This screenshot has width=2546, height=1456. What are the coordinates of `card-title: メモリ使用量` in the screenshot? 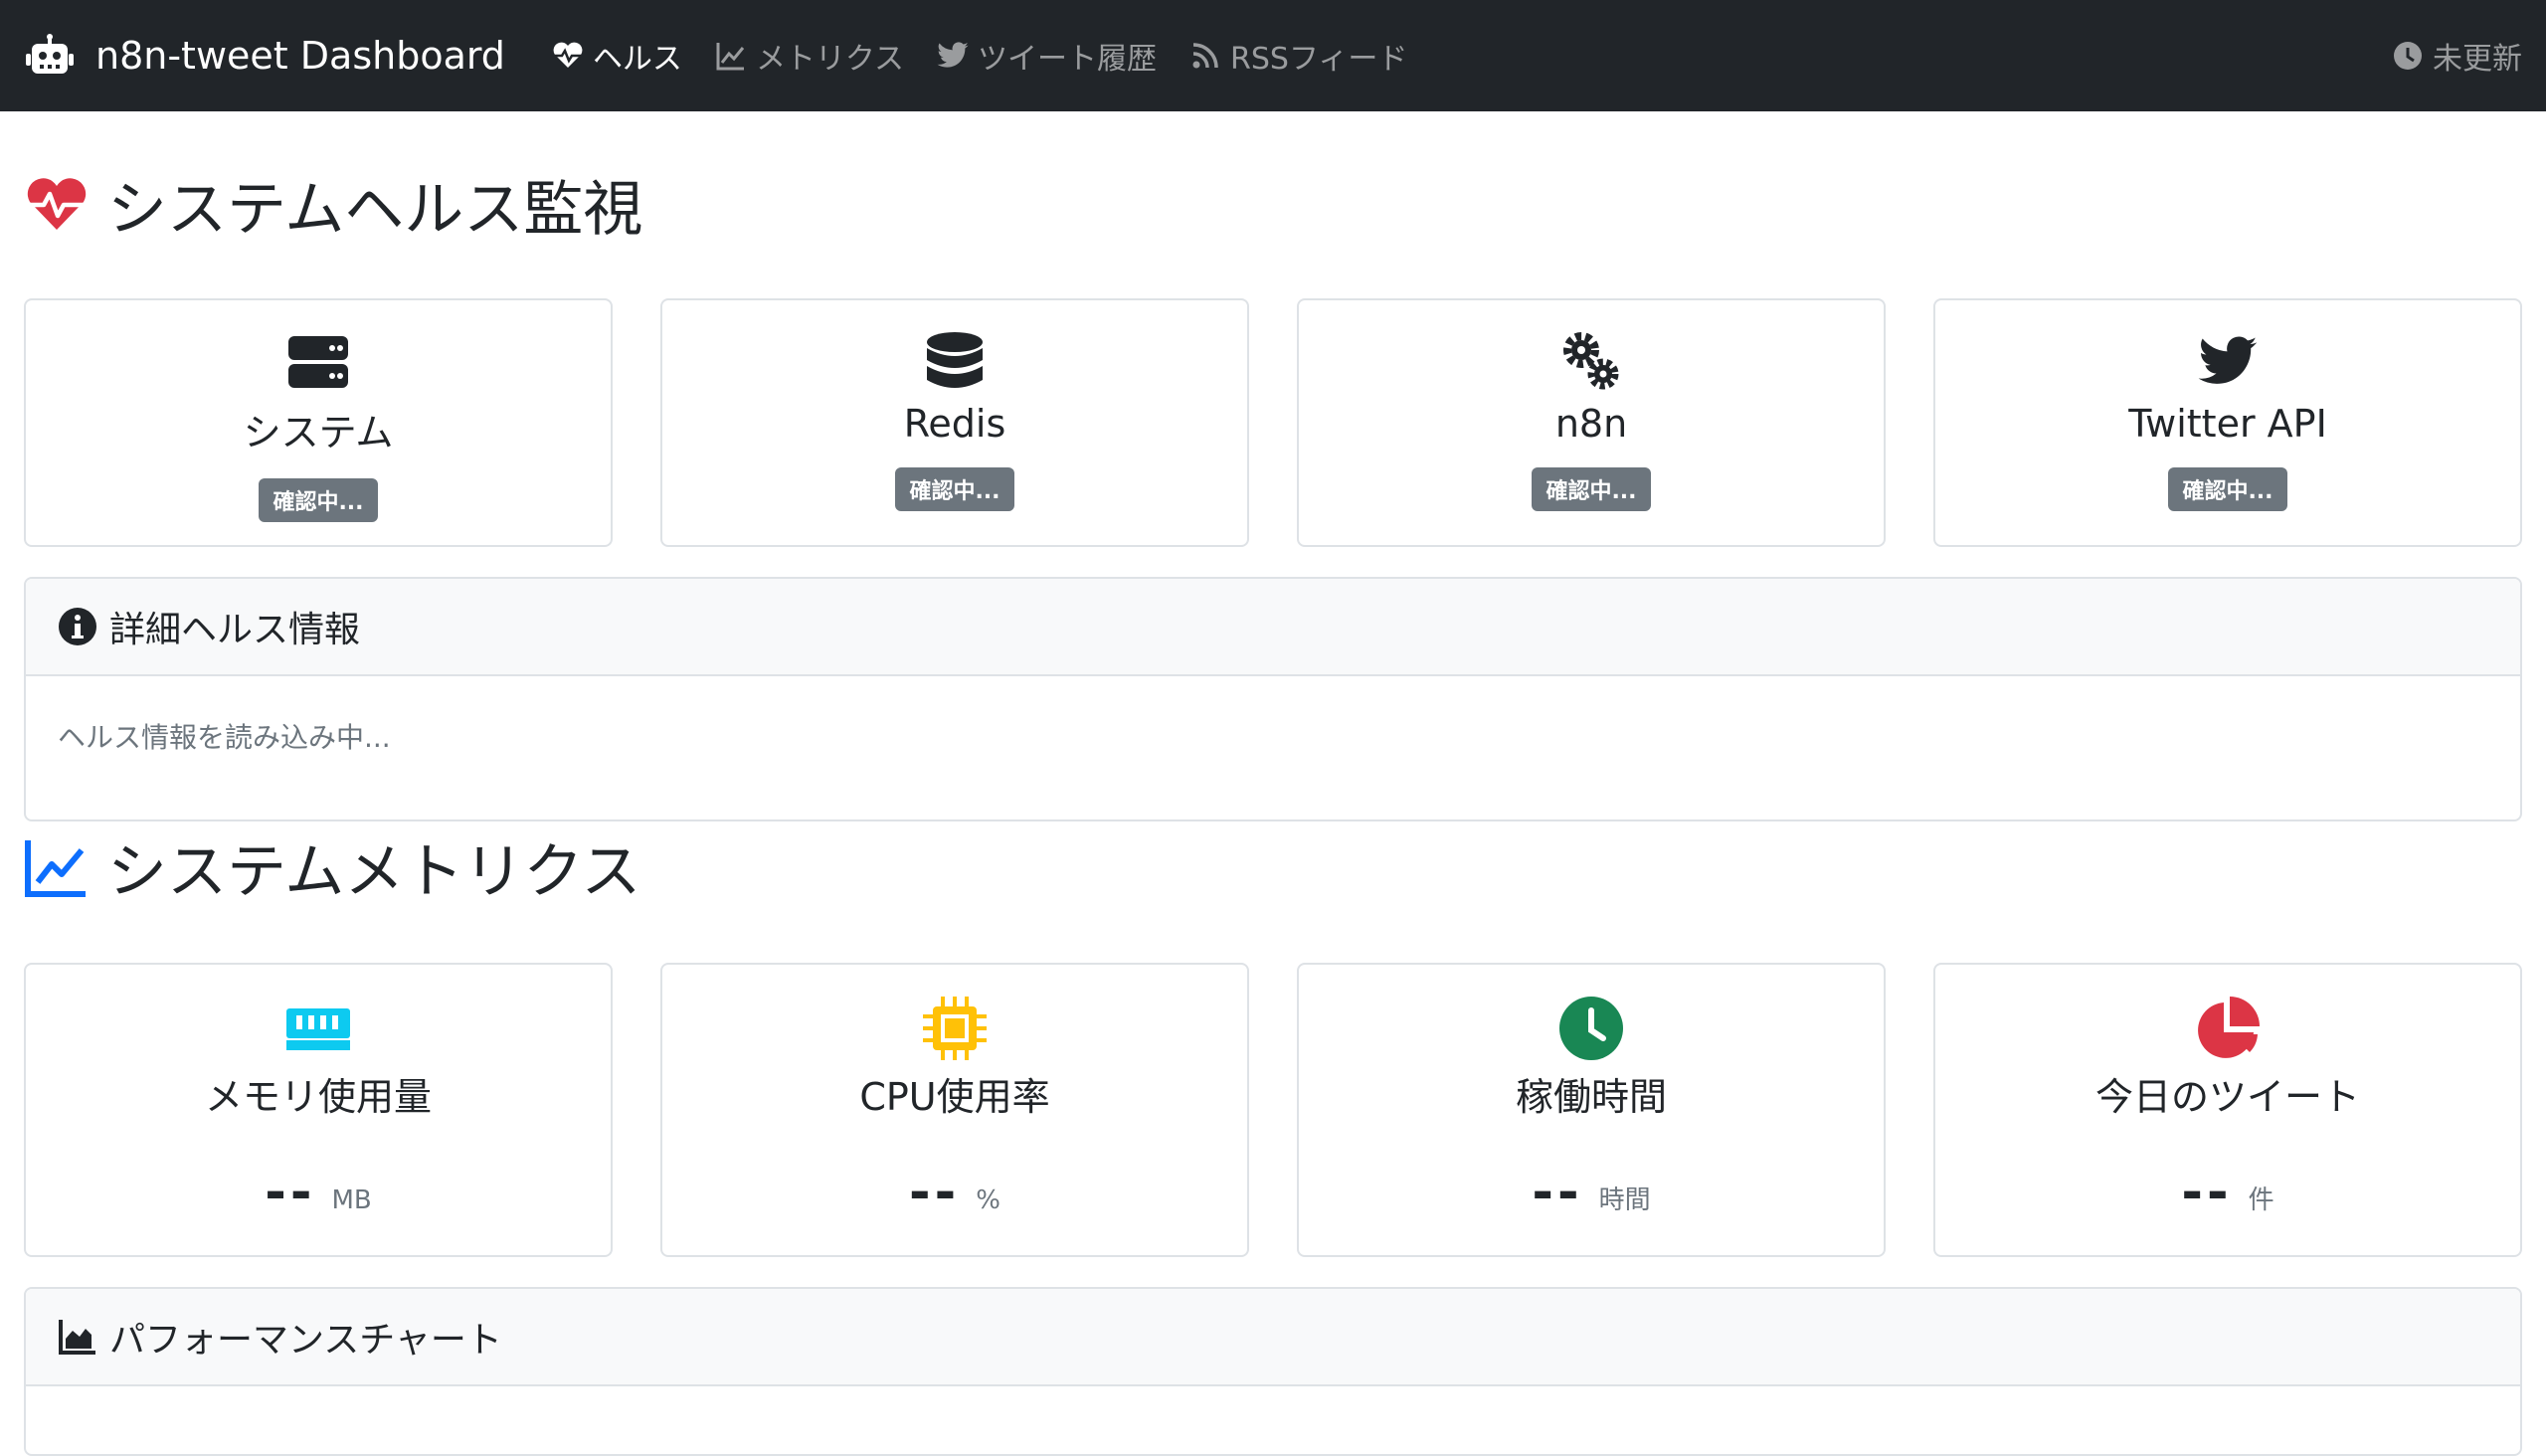 It's located at (318, 1097).